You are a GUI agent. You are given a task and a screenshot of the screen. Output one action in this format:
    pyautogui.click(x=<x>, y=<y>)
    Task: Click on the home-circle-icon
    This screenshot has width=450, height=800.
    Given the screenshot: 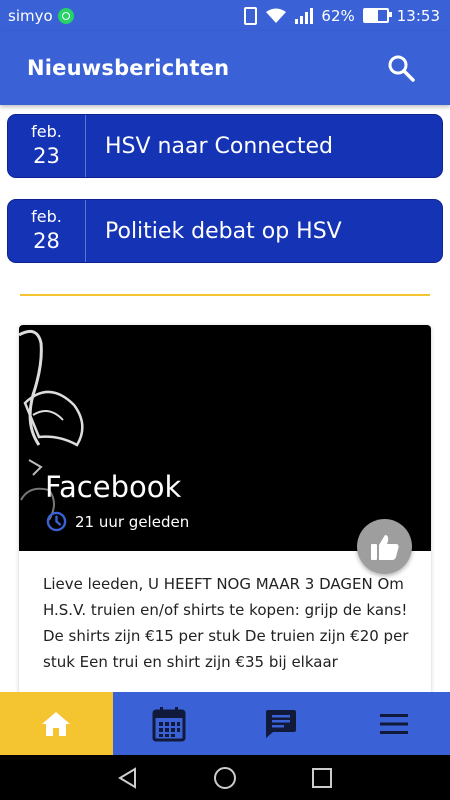 What is the action you would take?
    pyautogui.click(x=225, y=778)
    